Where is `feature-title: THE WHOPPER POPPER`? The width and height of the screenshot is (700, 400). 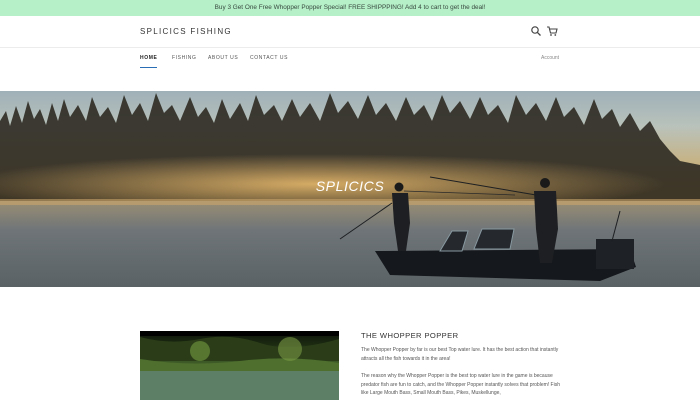
feature-title: THE WHOPPER POPPER is located at coordinates (410, 335).